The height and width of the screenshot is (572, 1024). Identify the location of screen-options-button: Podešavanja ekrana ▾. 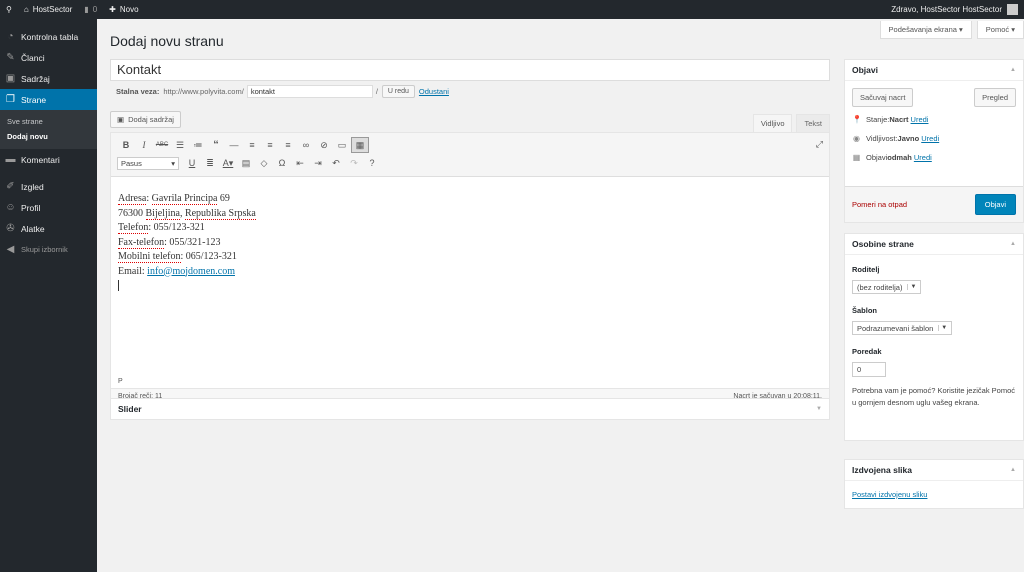
(925, 30).